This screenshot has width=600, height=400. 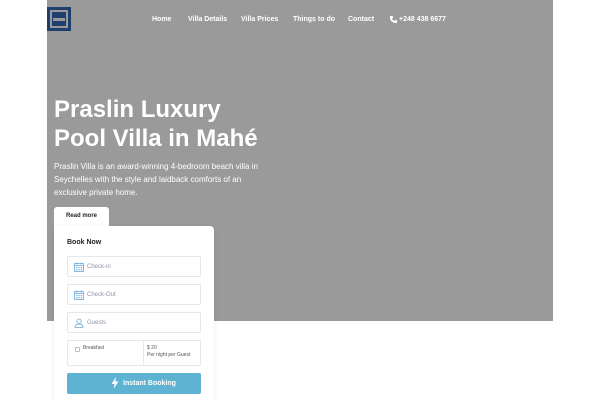 What do you see at coordinates (314, 20) in the screenshot?
I see `nav-things-to-do: Things to do` at bounding box center [314, 20].